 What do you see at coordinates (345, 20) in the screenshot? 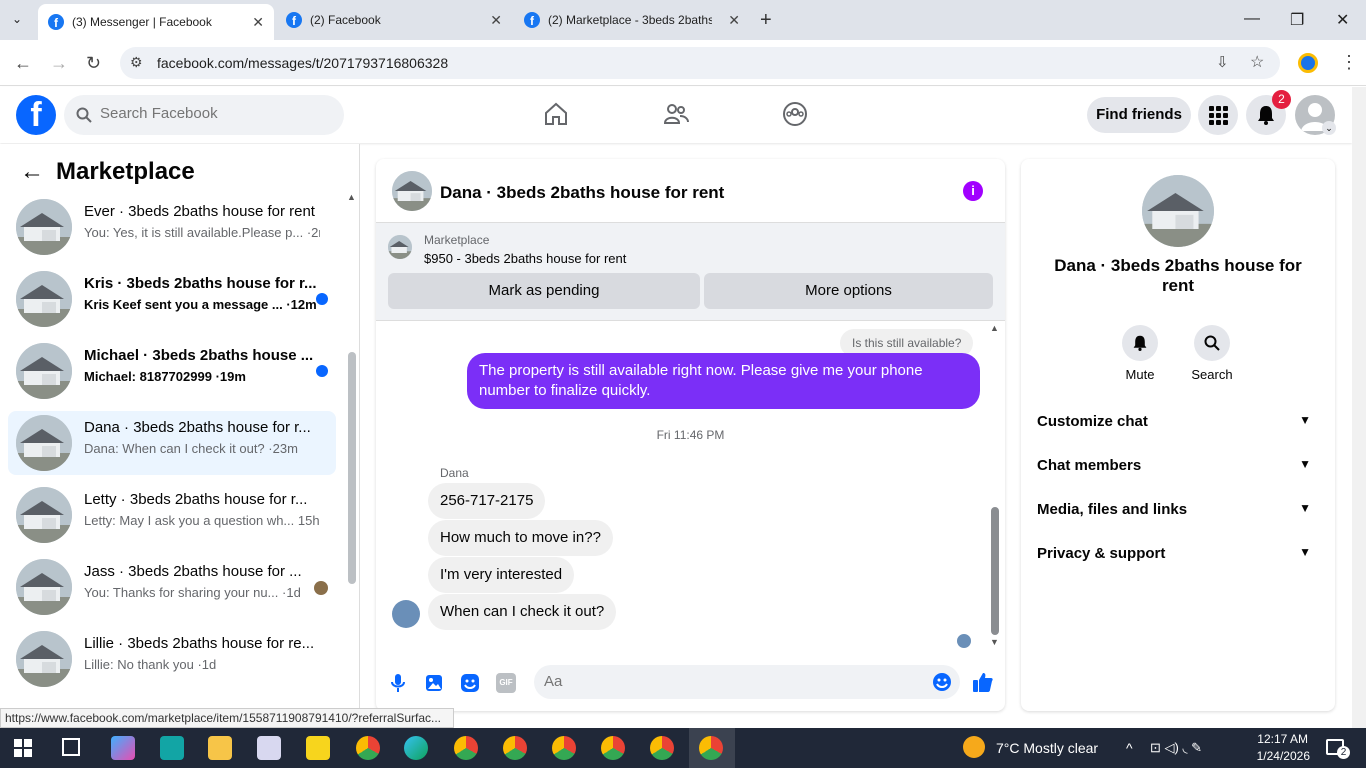
I see `tab-title: (2) Facebook` at bounding box center [345, 20].